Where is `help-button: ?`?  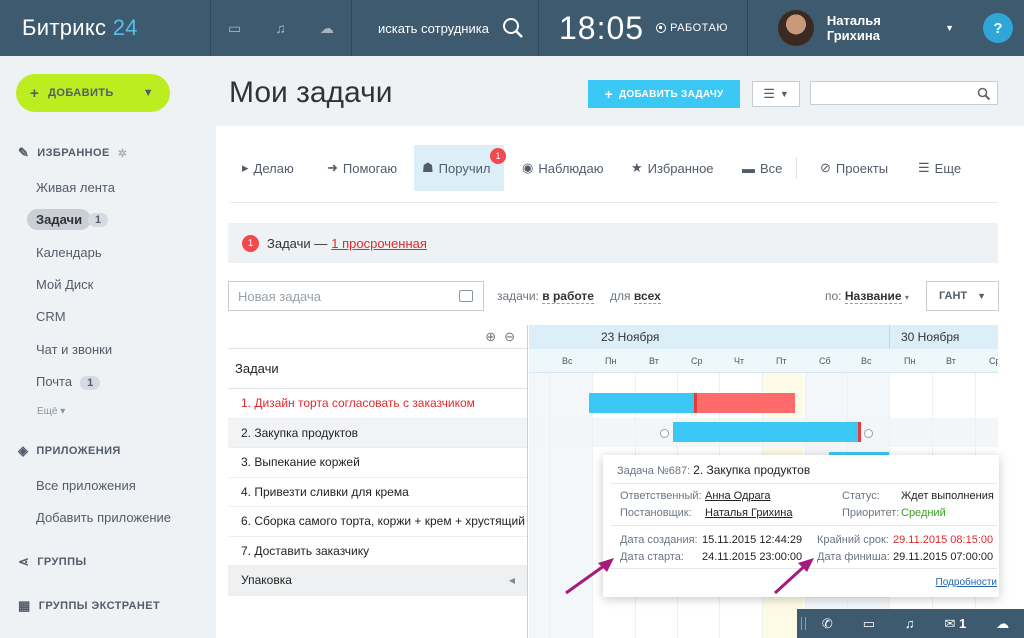
help-button: ? is located at coordinates (998, 28).